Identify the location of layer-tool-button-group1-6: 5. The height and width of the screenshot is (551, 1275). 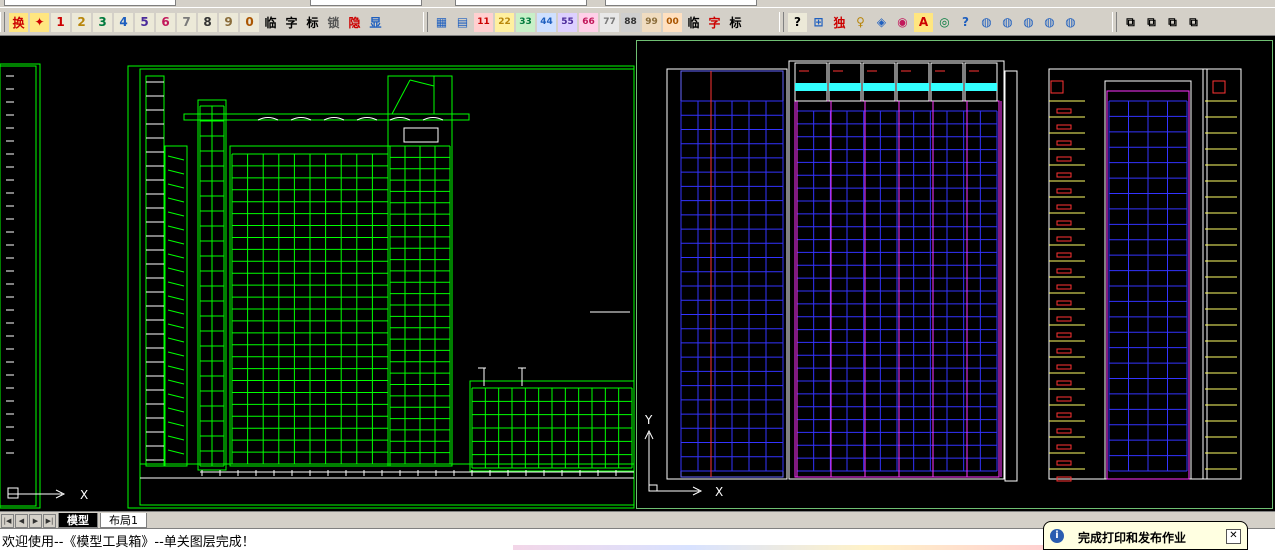
(144, 22).